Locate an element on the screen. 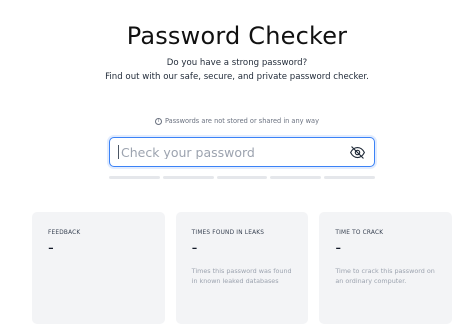 This screenshot has height=324, width=474. feedback-card-label: FEEDBACK is located at coordinates (64, 233).